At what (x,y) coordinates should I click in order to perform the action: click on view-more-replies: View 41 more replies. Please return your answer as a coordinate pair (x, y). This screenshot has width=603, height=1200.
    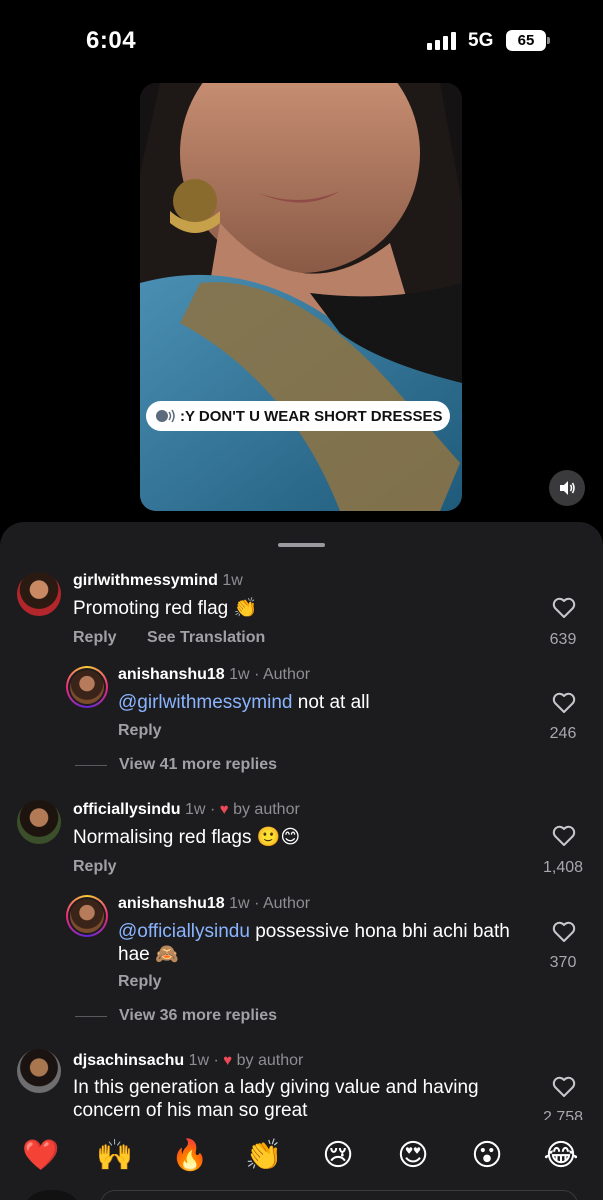
    Looking at the image, I should click on (176, 765).